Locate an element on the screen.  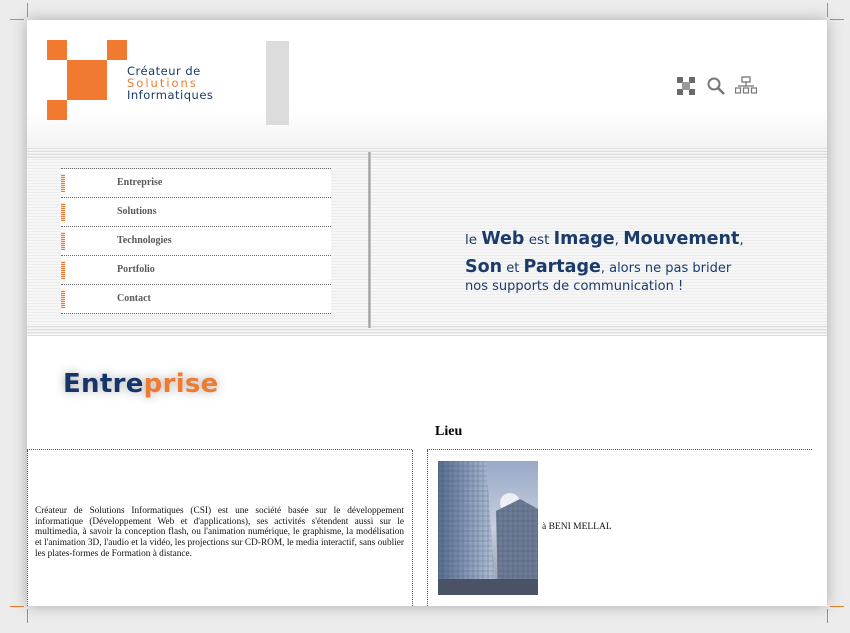
menu-label: Contact is located at coordinates (134, 298).